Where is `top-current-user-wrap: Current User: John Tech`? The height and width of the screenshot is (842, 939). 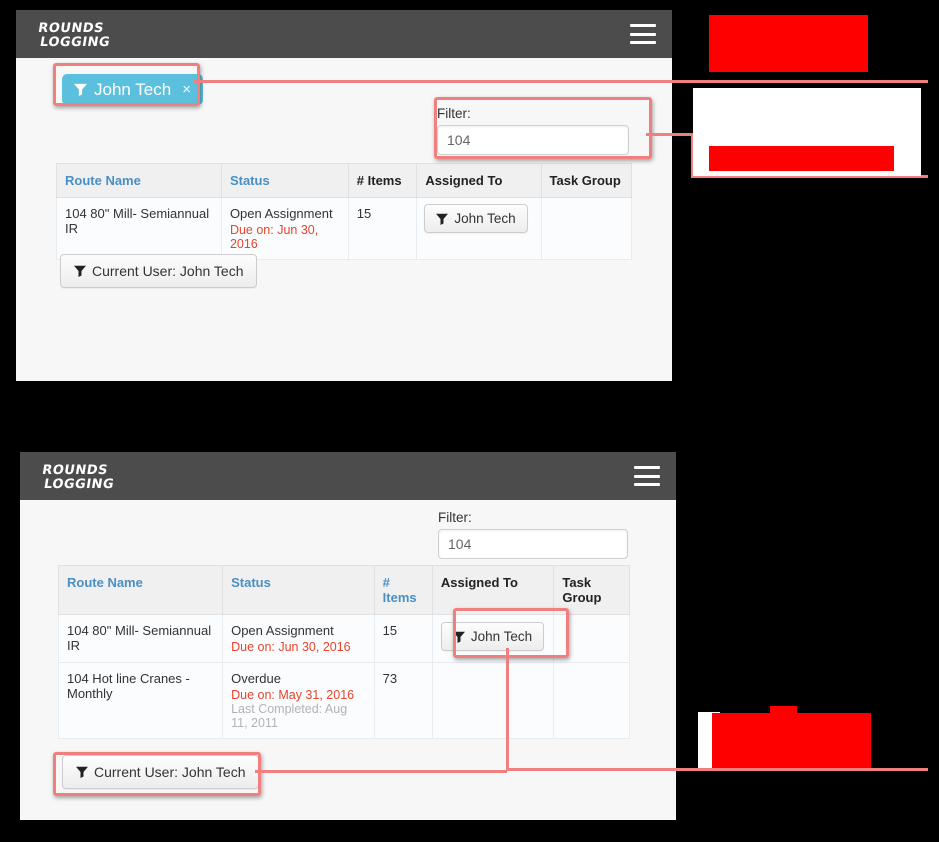 top-current-user-wrap: Current User: John Tech is located at coordinates (159, 271).